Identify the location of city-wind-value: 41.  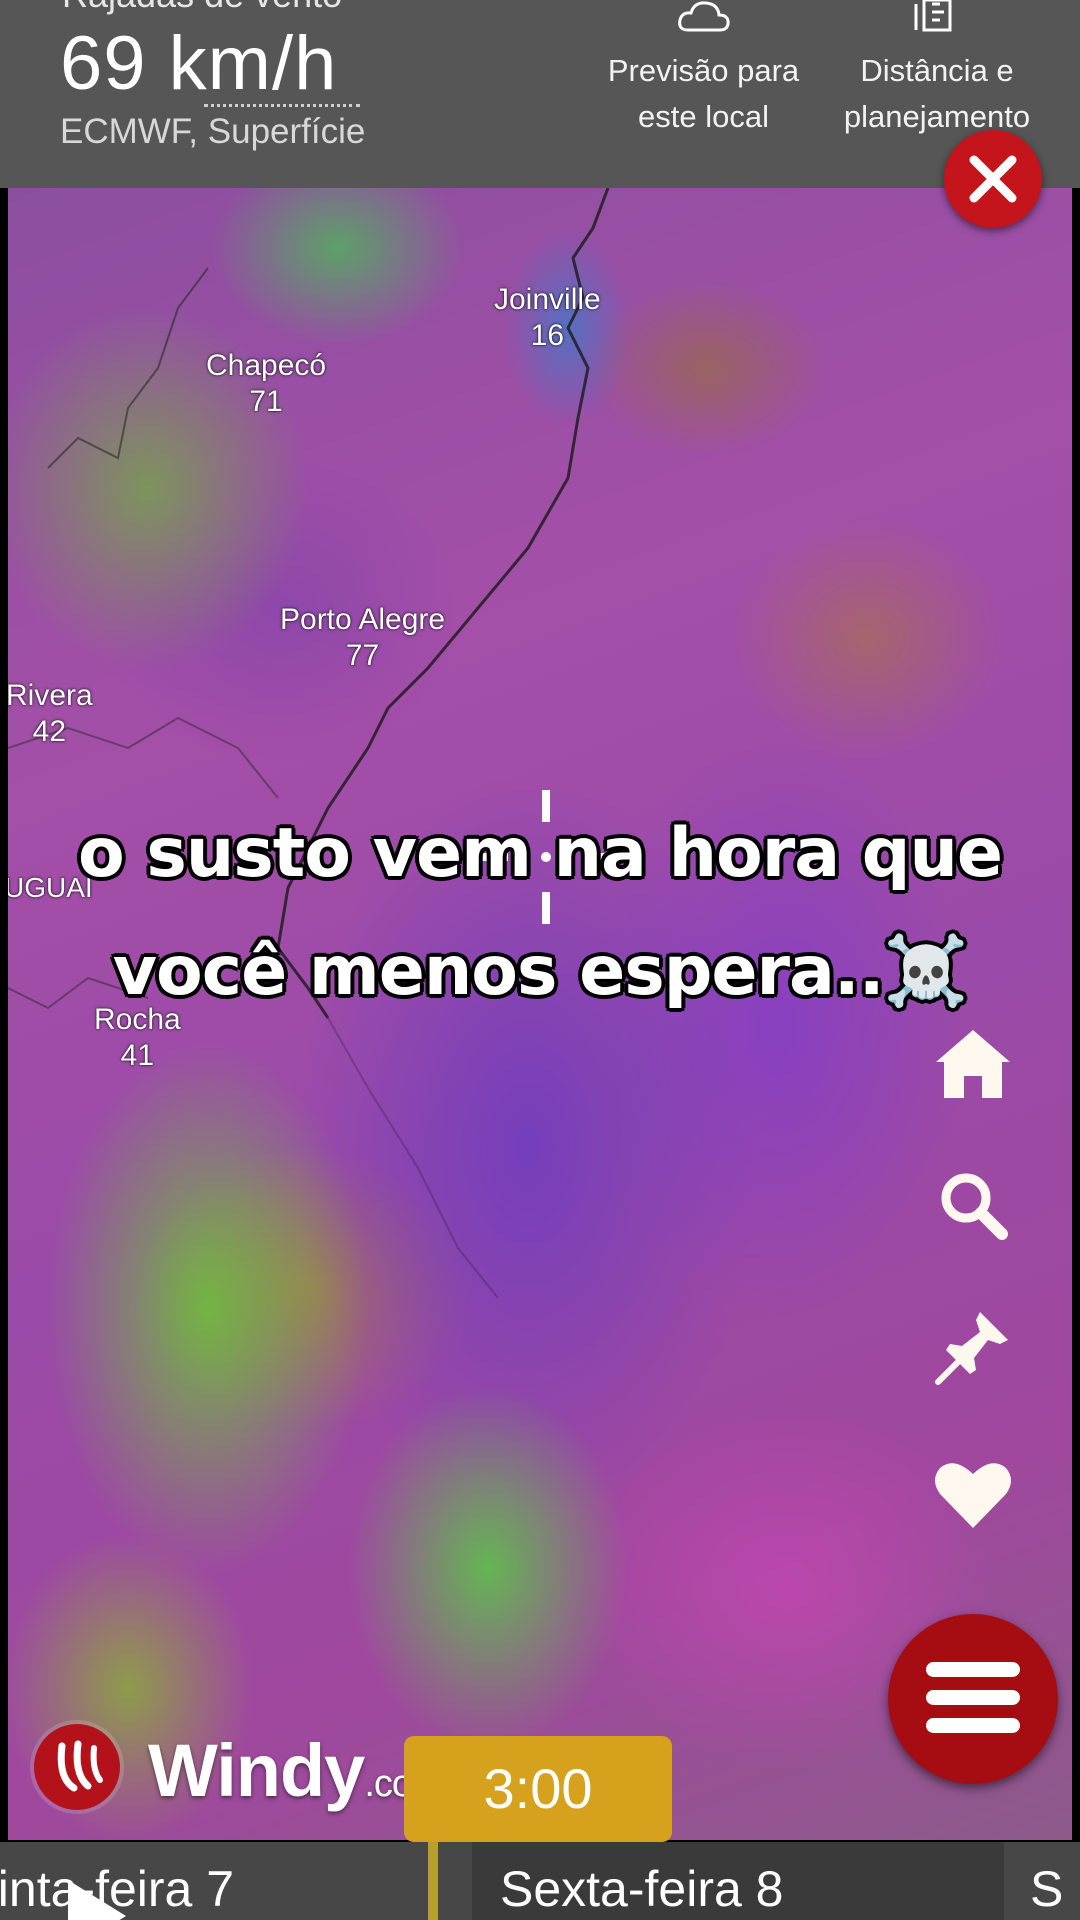
(137, 1055).